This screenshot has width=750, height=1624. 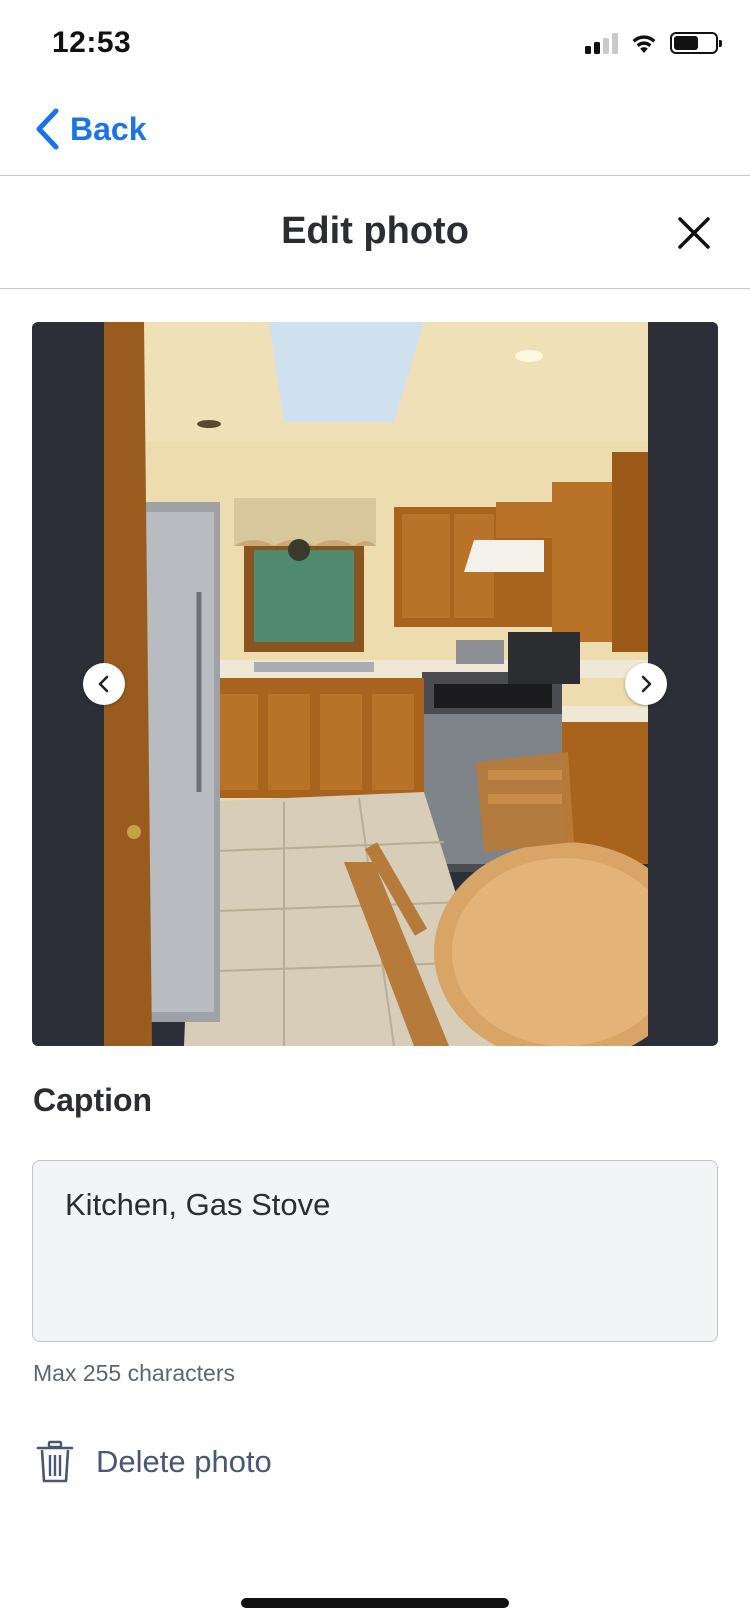 I want to click on next-photo-button, so click(x=646, y=684).